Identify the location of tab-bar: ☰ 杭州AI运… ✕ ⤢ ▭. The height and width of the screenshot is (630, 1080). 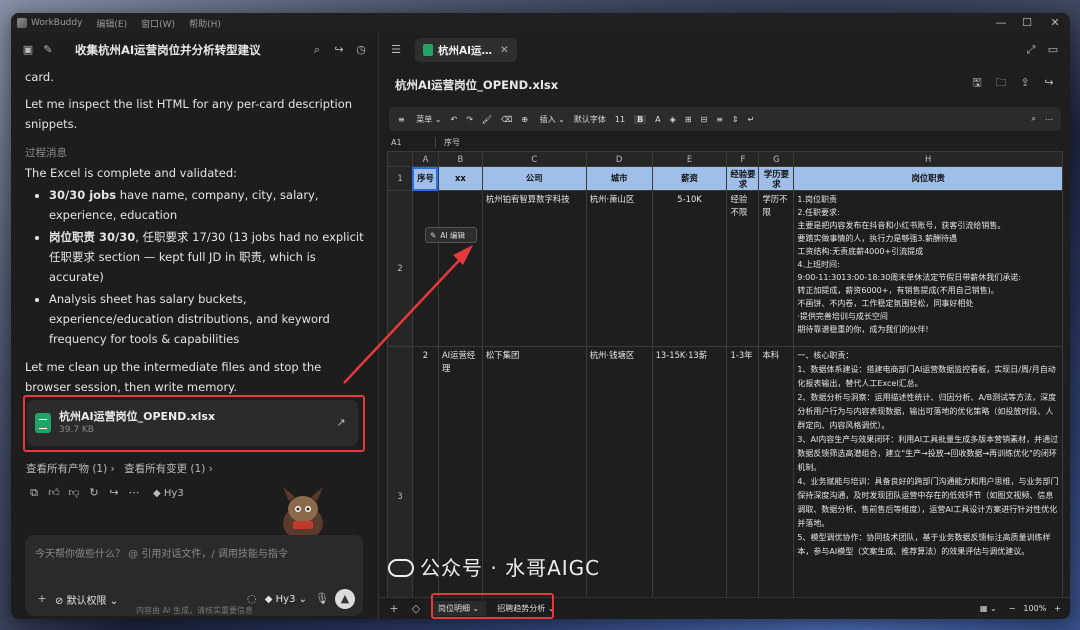
(724, 50).